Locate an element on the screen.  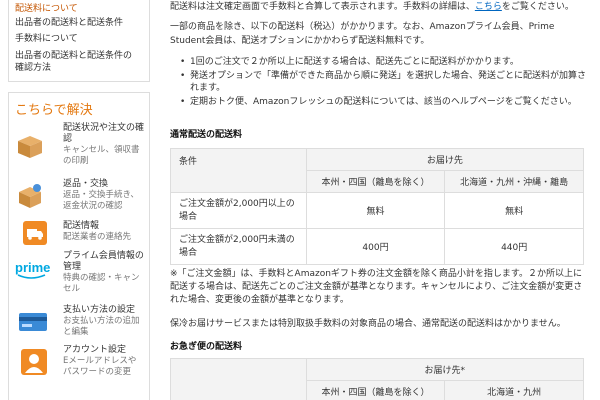
help-item-title: プライム会員情報の 管理 is located at coordinates (103, 261).